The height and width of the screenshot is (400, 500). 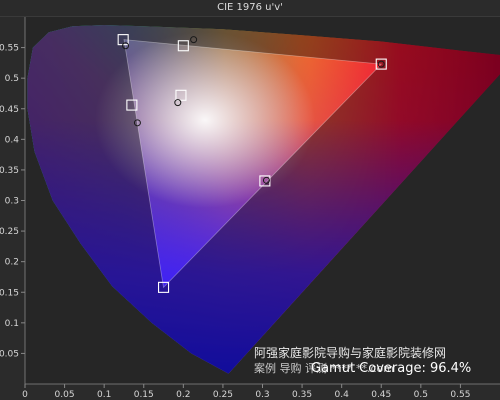 I want to click on x-tick-label: 0.45, so click(x=381, y=395).